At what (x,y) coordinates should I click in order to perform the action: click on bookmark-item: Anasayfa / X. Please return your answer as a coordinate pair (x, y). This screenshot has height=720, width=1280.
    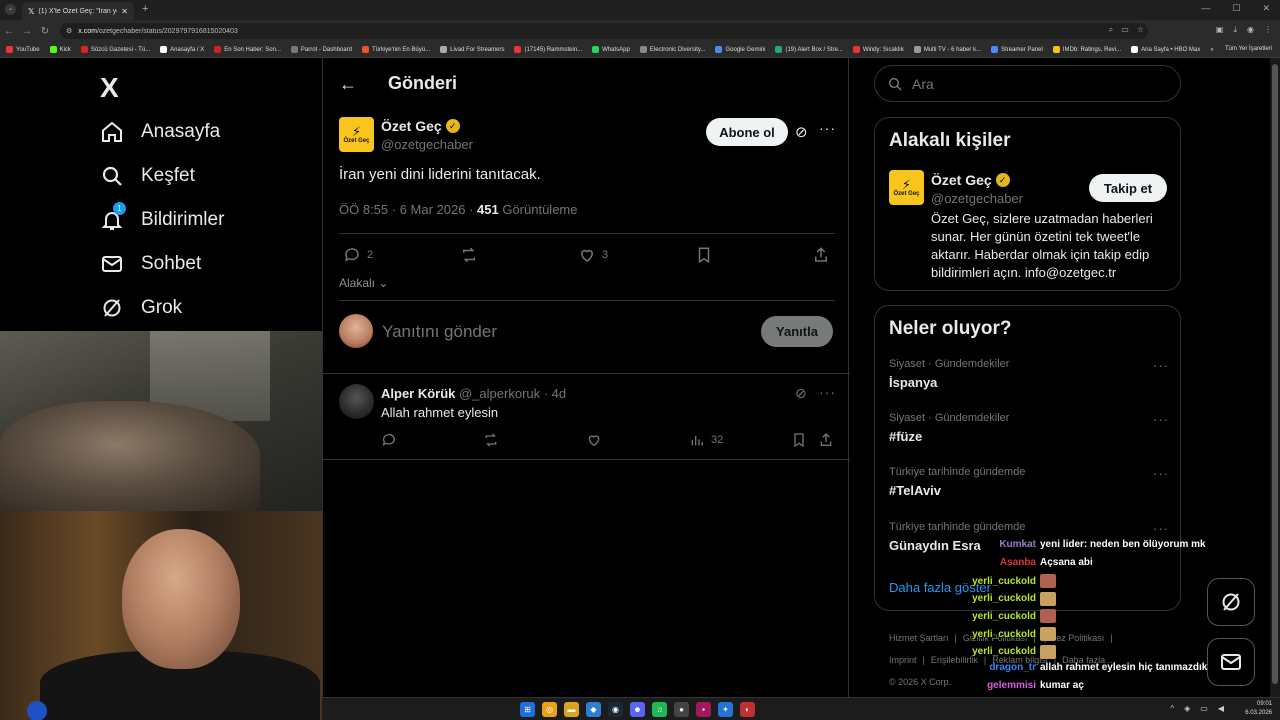
    Looking at the image, I should click on (182, 49).